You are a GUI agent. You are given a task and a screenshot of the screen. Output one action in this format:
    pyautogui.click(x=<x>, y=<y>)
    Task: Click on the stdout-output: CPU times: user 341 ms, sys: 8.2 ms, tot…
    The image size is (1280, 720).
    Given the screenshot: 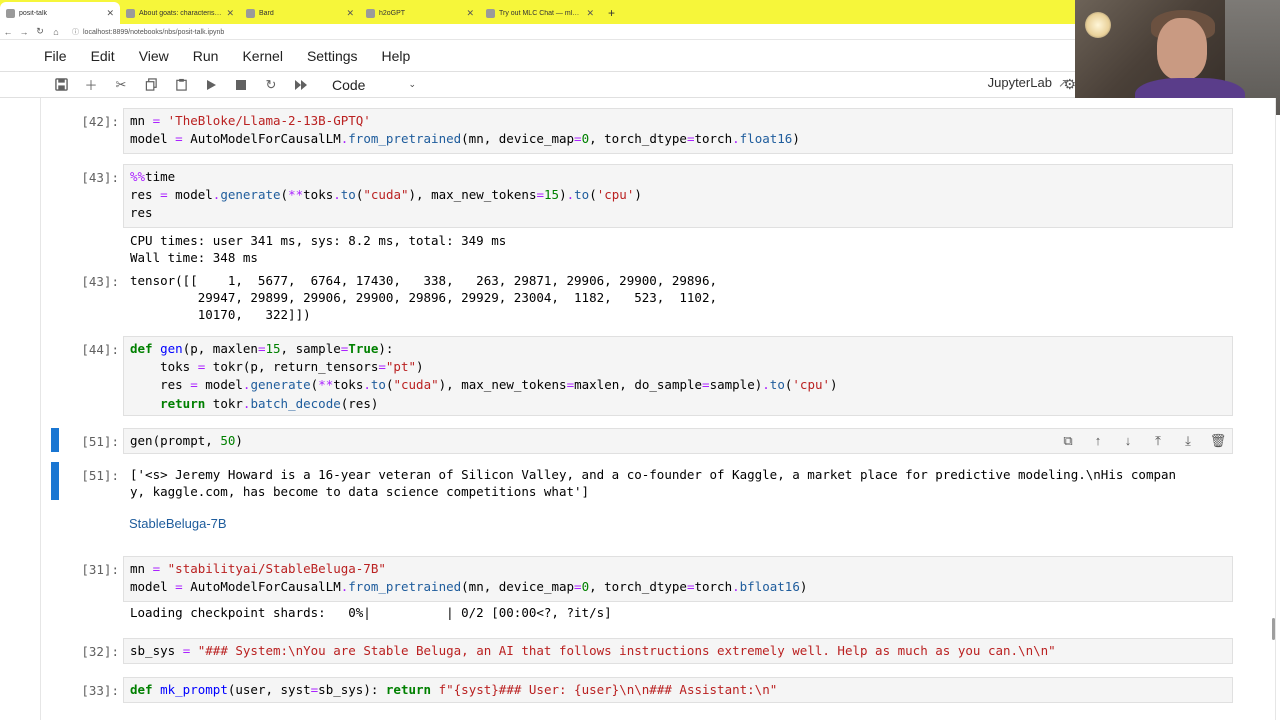 What is the action you would take?
    pyautogui.click(x=318, y=249)
    